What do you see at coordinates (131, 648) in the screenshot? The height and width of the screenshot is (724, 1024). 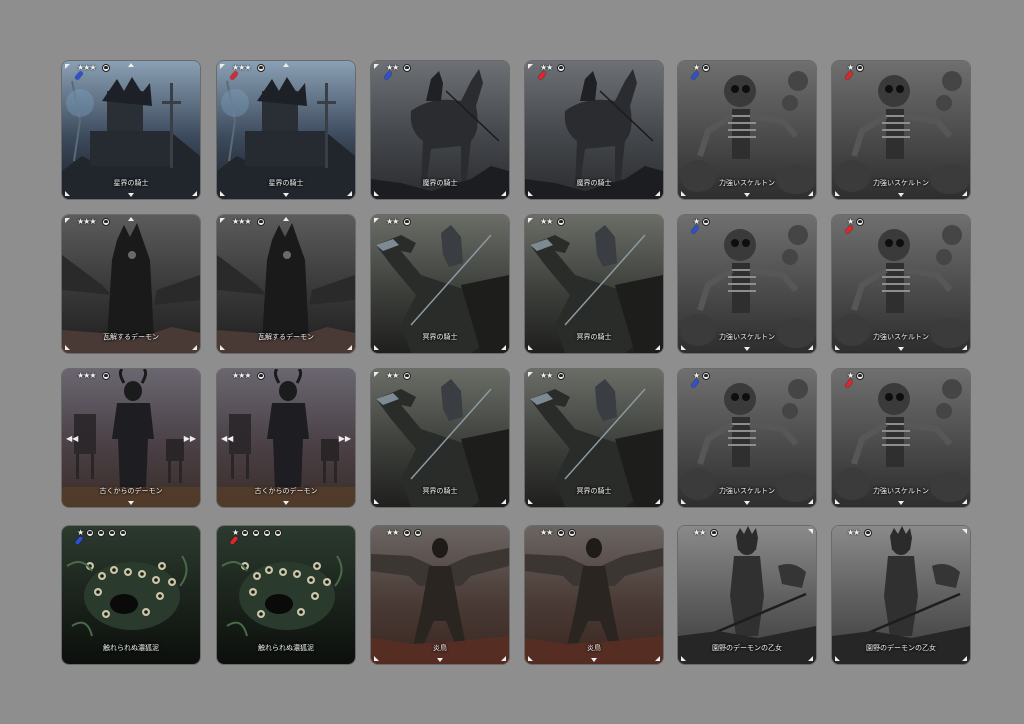 I see `card-name: 触れられぬ濃狐泥` at bounding box center [131, 648].